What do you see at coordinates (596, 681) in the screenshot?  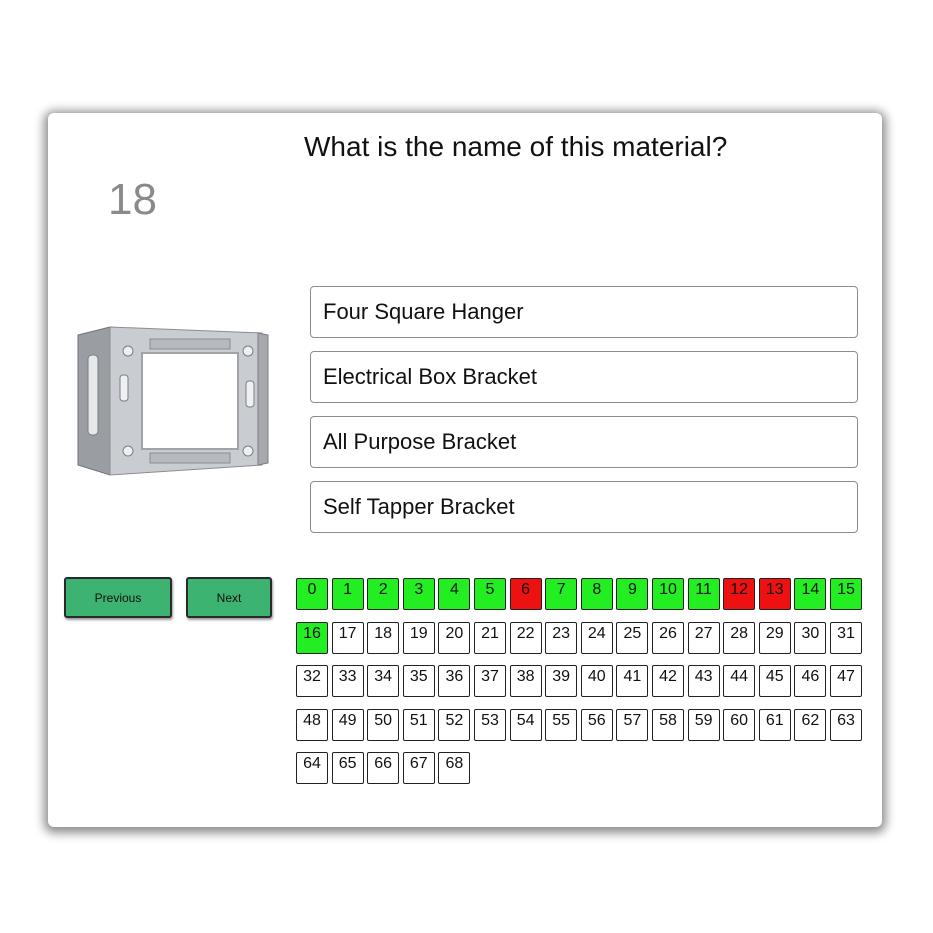 I see `question-cell: 40` at bounding box center [596, 681].